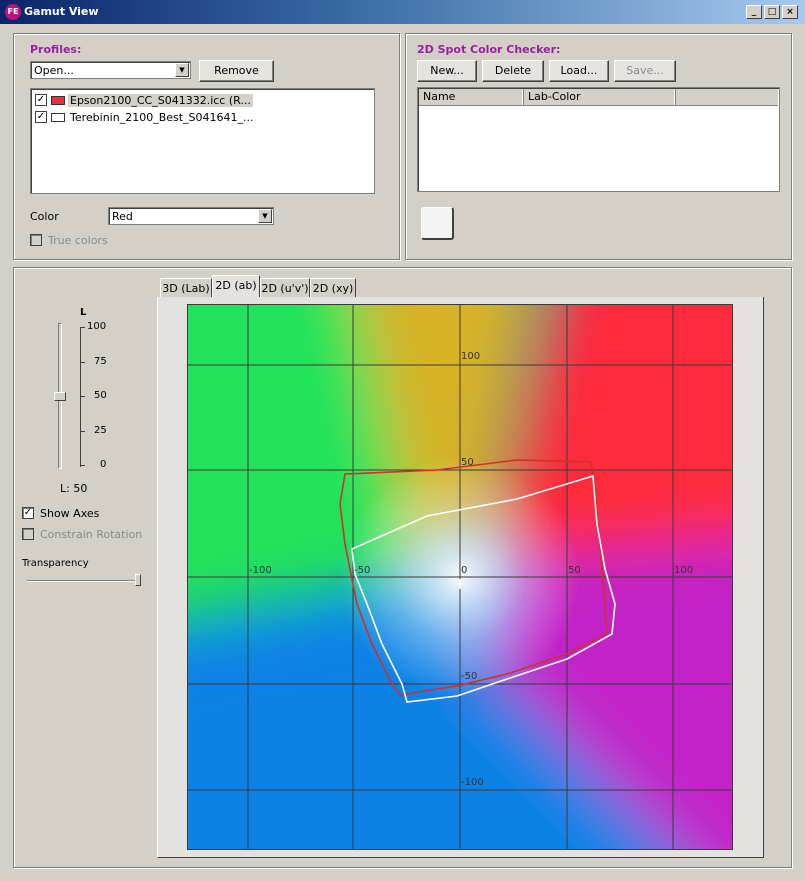 The image size is (805, 881). What do you see at coordinates (754, 12) in the screenshot?
I see `minimize-icon: _` at bounding box center [754, 12].